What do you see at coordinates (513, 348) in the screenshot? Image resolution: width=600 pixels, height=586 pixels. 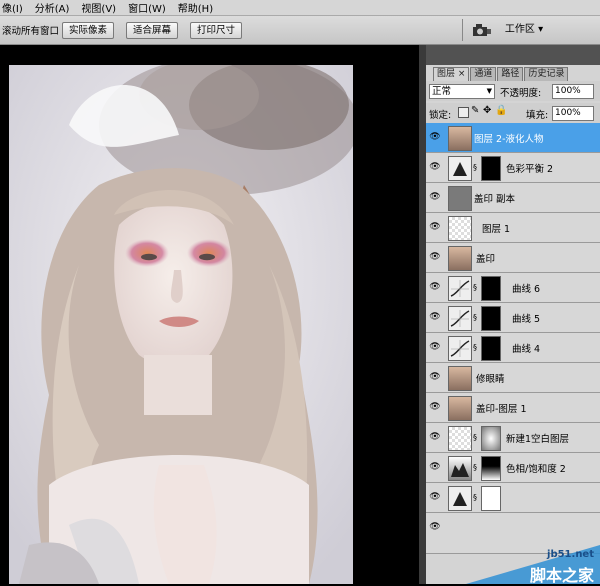 I see `layer-row: 👁 § 曲线 4` at bounding box center [513, 348].